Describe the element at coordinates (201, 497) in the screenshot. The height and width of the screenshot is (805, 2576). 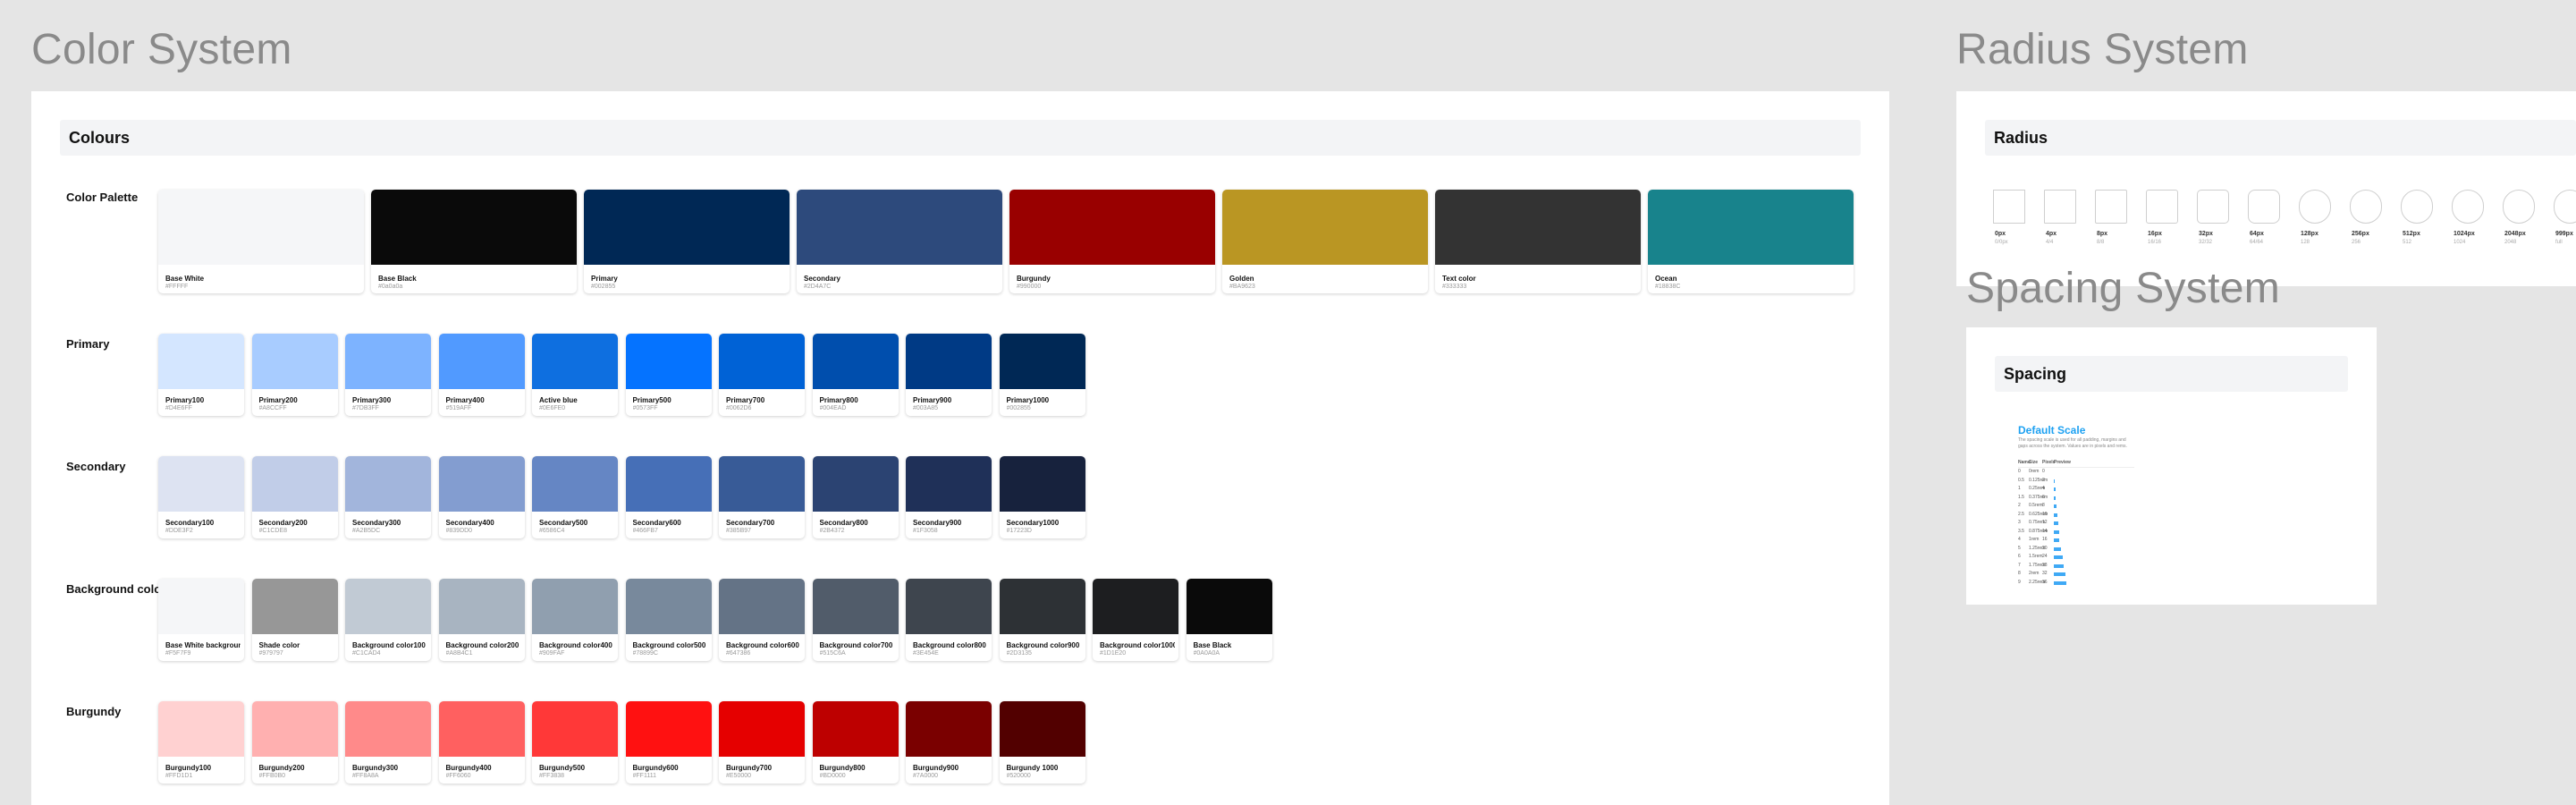
I see `shade-swatch-card: Secondary100 #DDE3F2` at that location.